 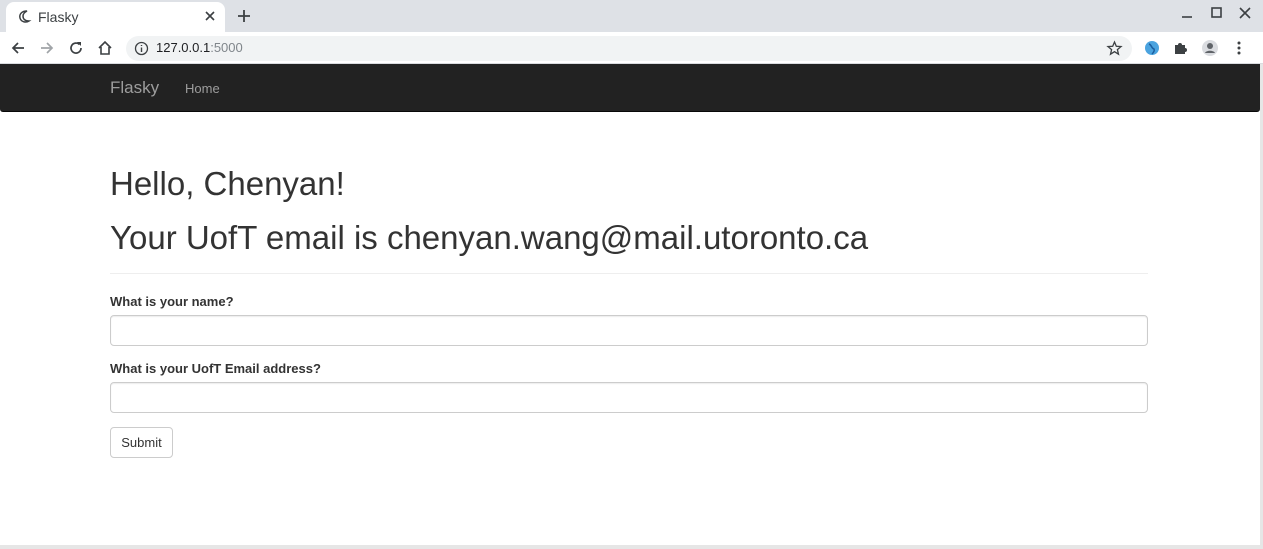 What do you see at coordinates (115, 17) in the screenshot?
I see `browser-tab: Flasky` at bounding box center [115, 17].